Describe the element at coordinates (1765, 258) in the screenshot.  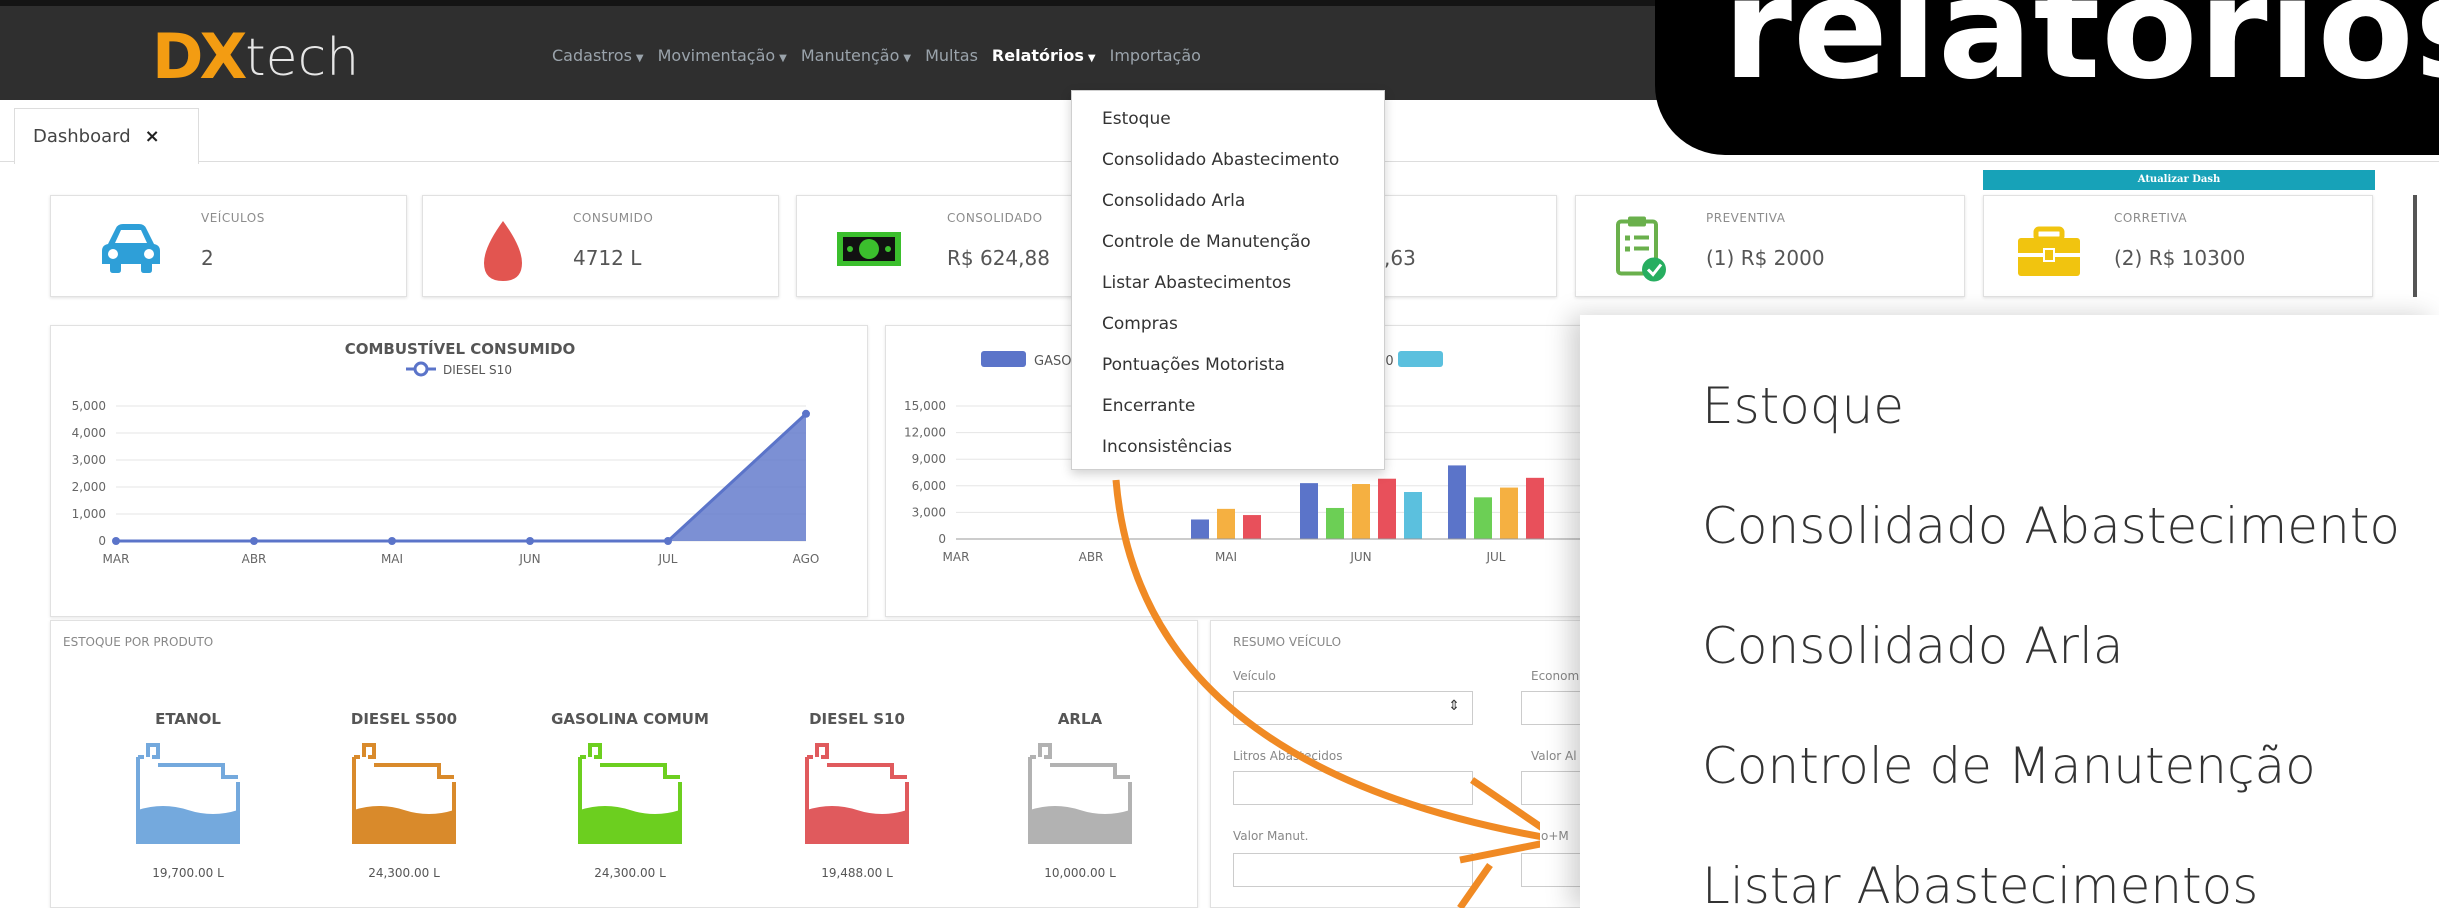
I see `card-value: (1) R$ 2000` at that location.